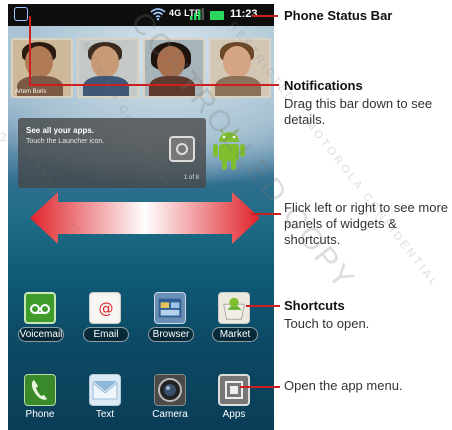 The height and width of the screenshot is (430, 452). What do you see at coordinates (171, 334) in the screenshot?
I see `app-label: Browser` at bounding box center [171, 334].